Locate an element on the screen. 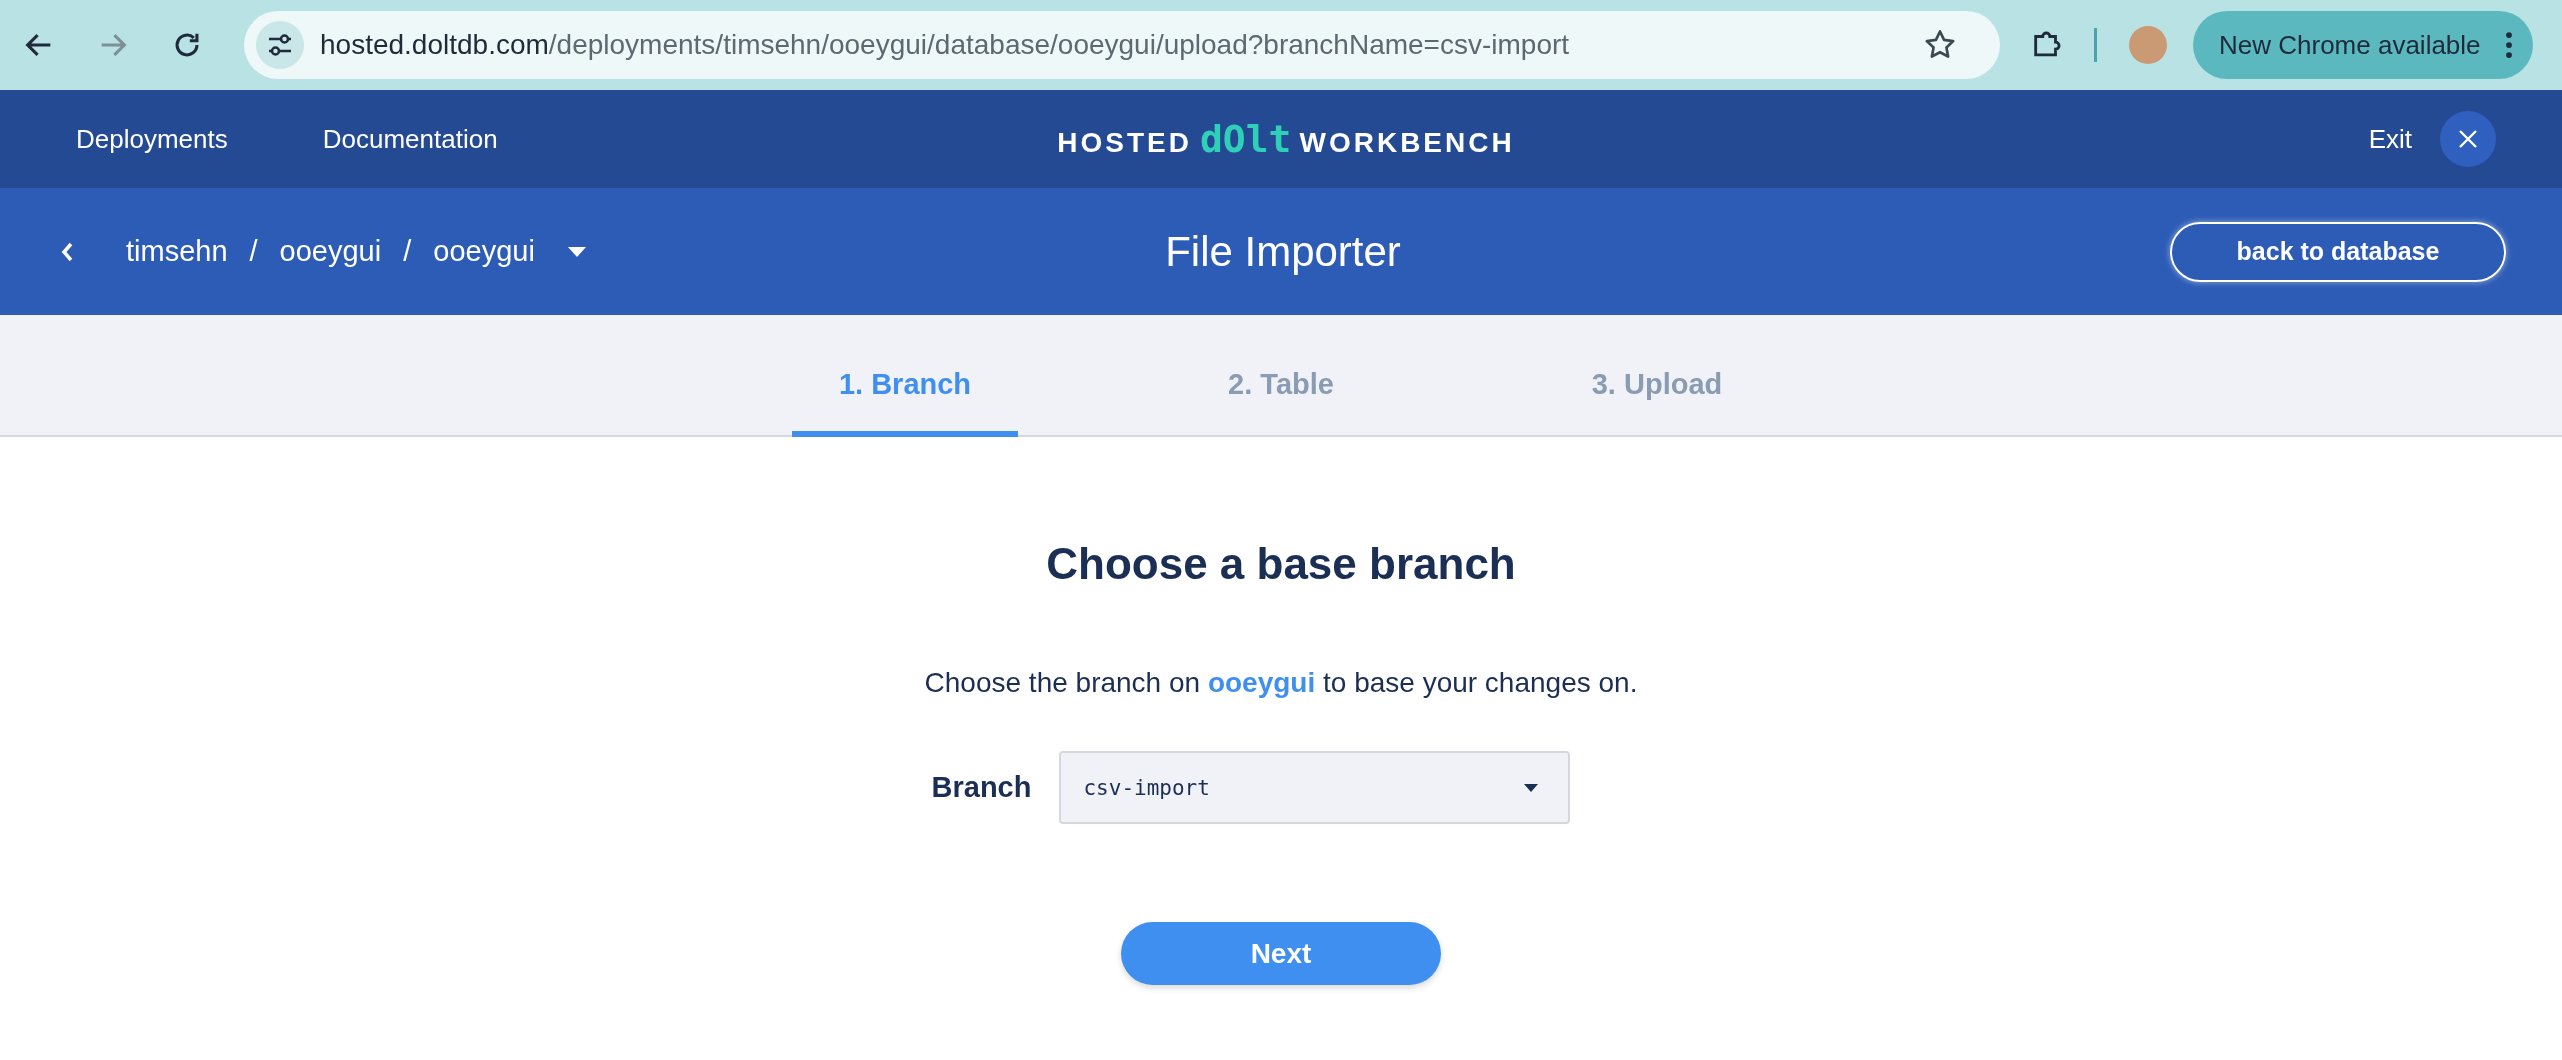 The image size is (2562, 1060). next-button: Next is located at coordinates (1281, 953).